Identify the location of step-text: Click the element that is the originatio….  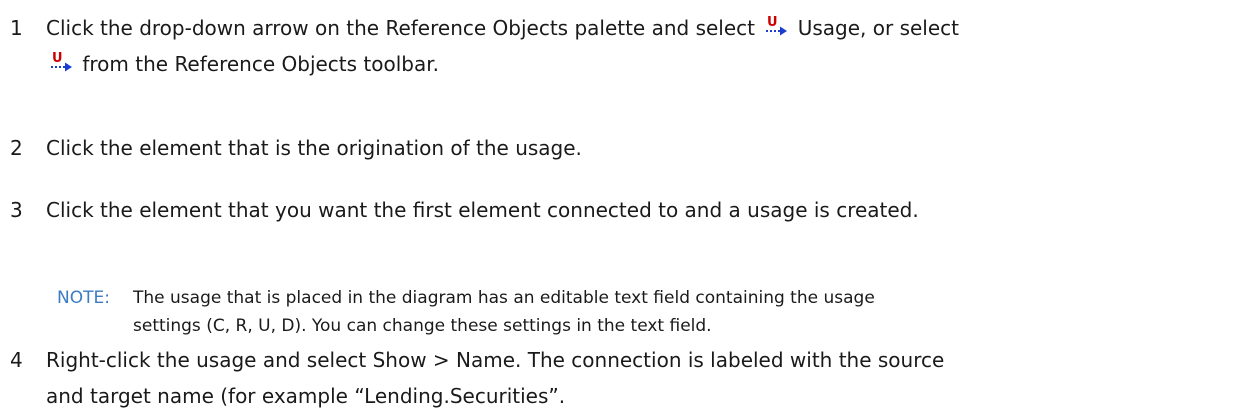
(314, 148).